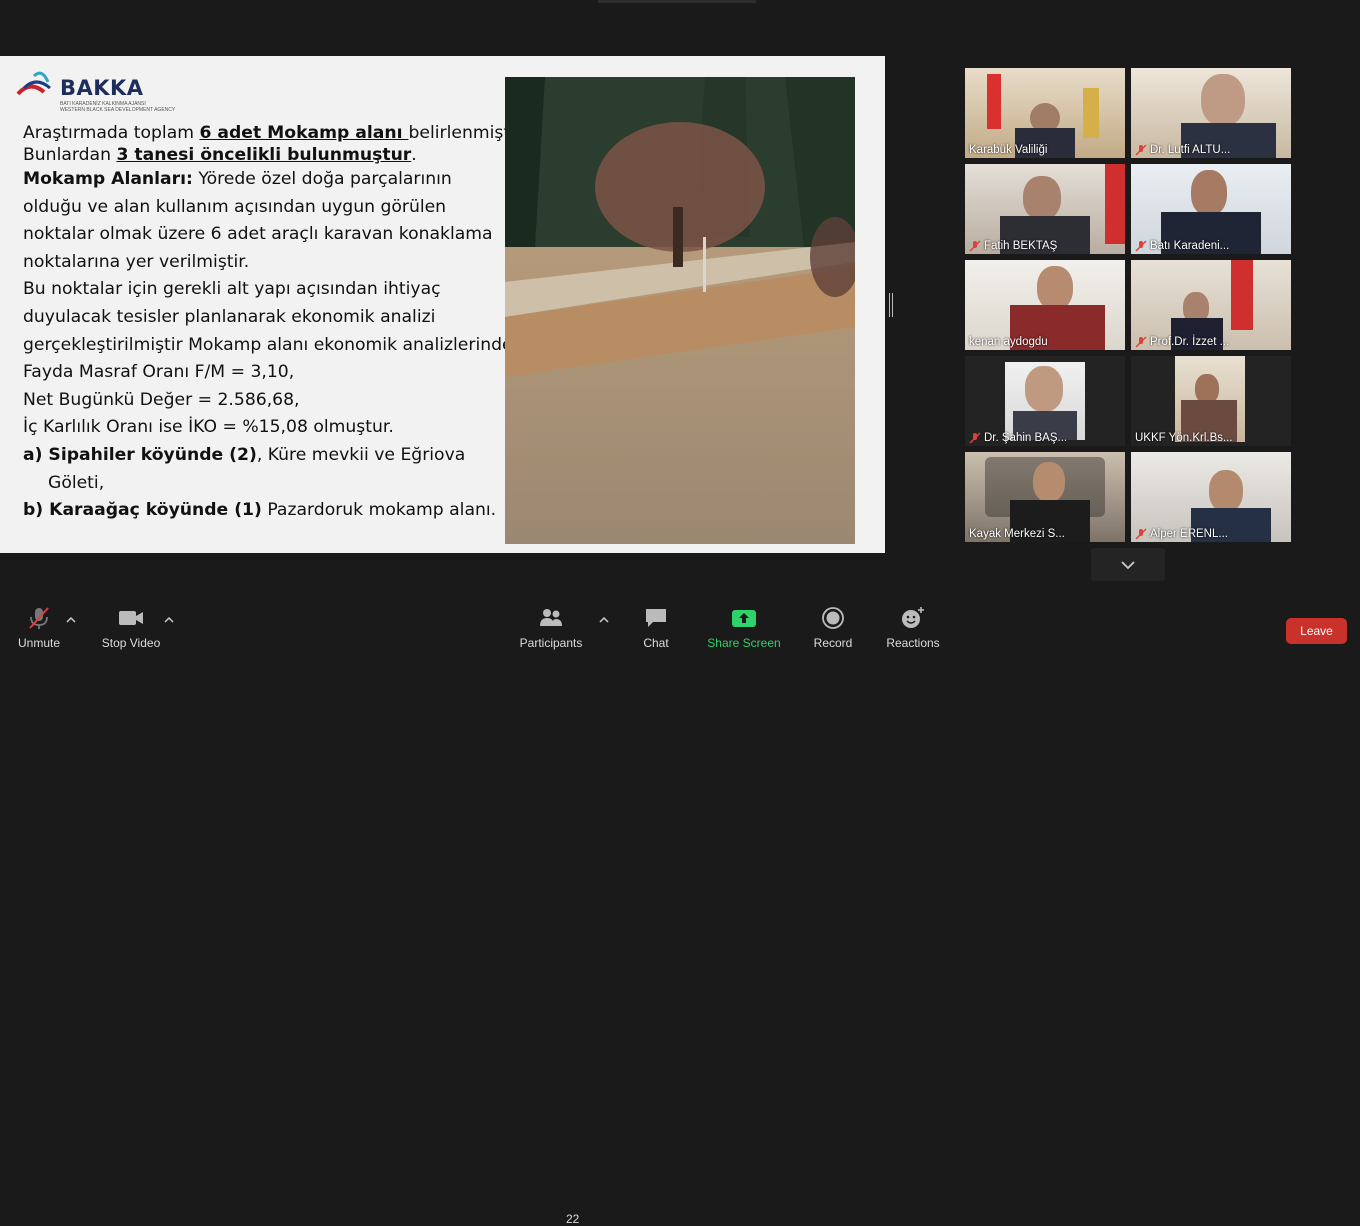 The height and width of the screenshot is (1226, 1360). What do you see at coordinates (1045, 113) in the screenshot?
I see `video-tile: Karabük Valiliği` at bounding box center [1045, 113].